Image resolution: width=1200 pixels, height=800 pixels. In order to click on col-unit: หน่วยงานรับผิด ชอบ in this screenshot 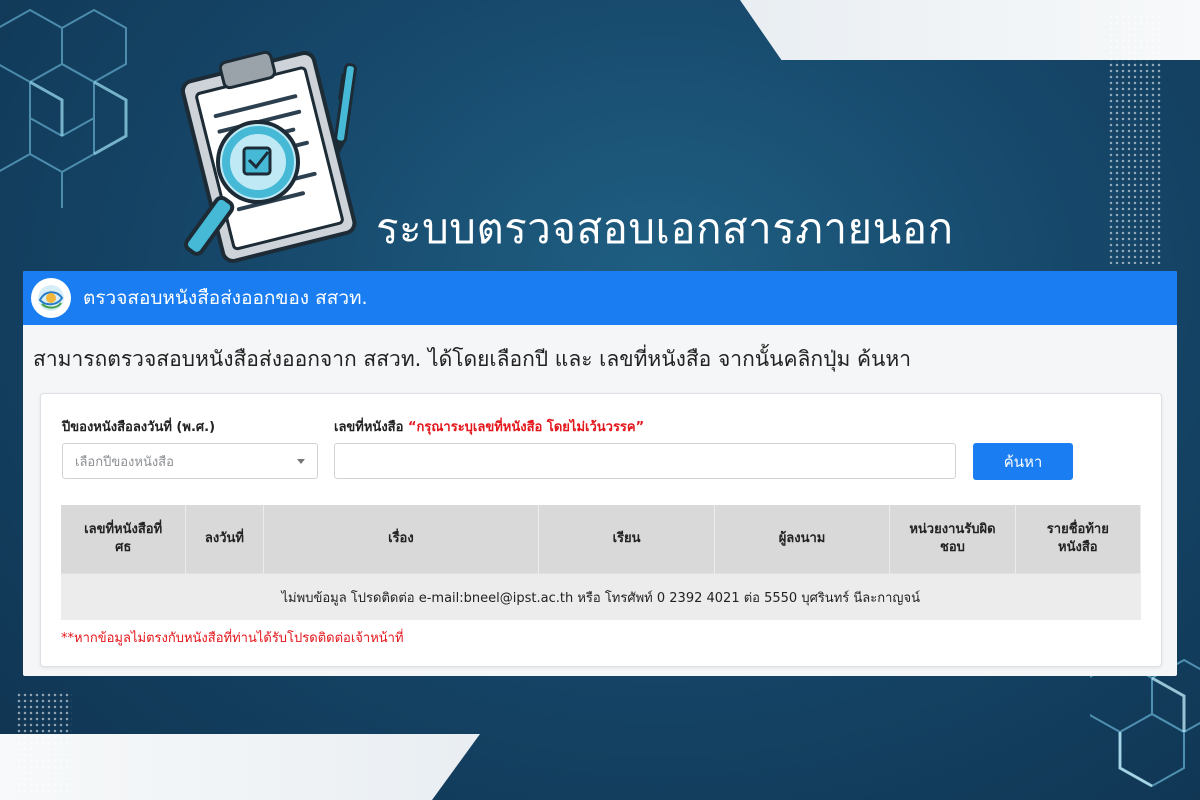, I will do `click(952, 539)`.